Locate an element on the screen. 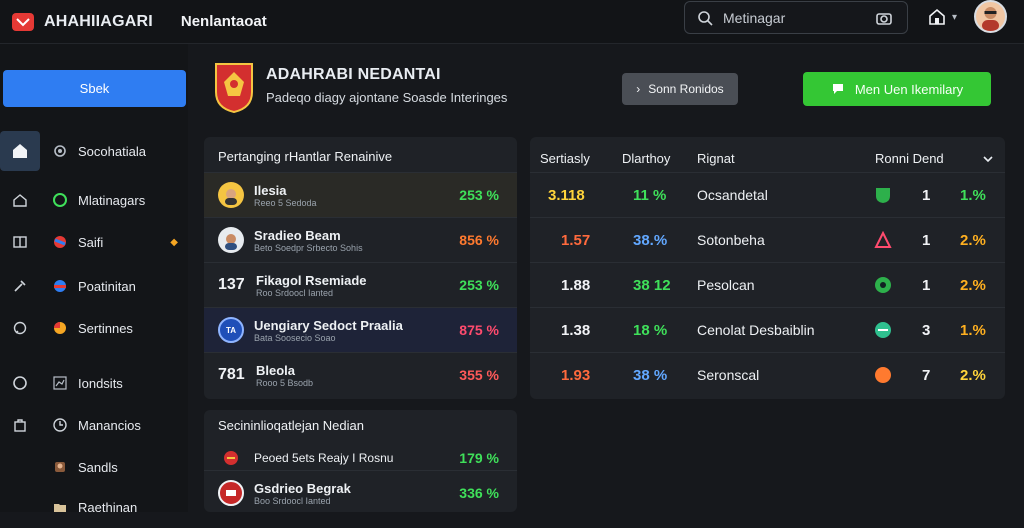  row-percent: 1.% is located at coordinates (973, 195).